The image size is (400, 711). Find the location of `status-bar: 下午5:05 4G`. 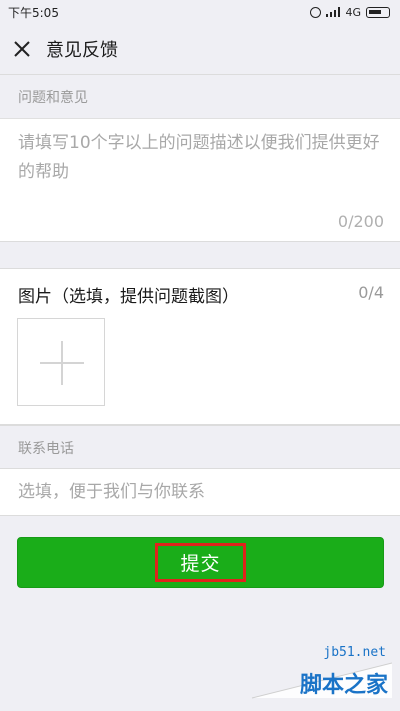

status-bar: 下午5:05 4G is located at coordinates (200, 12).